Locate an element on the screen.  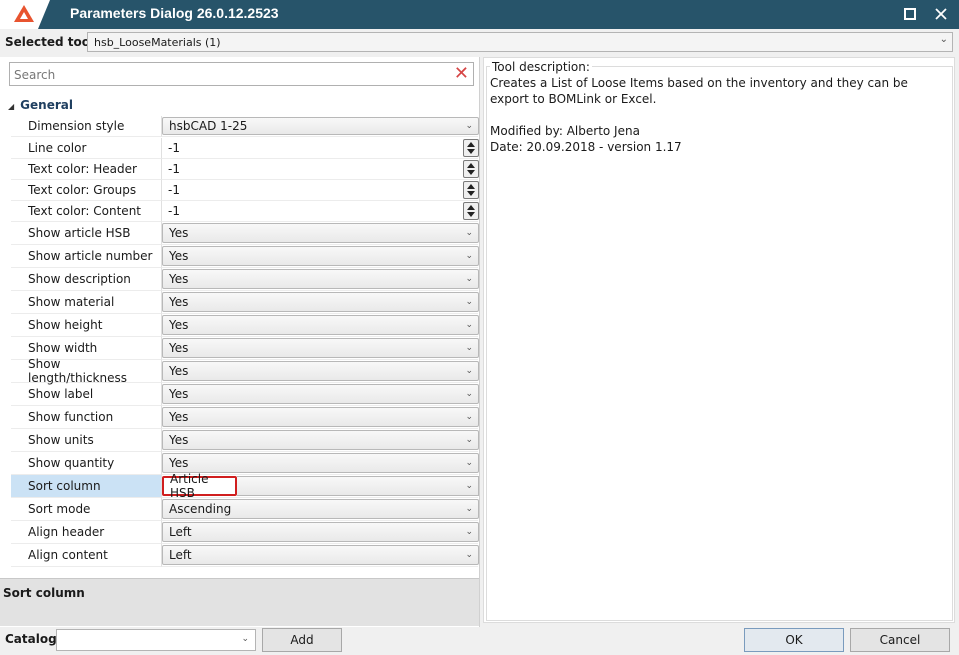
value-dropdown: Article HSB is located at coordinates (199, 486).